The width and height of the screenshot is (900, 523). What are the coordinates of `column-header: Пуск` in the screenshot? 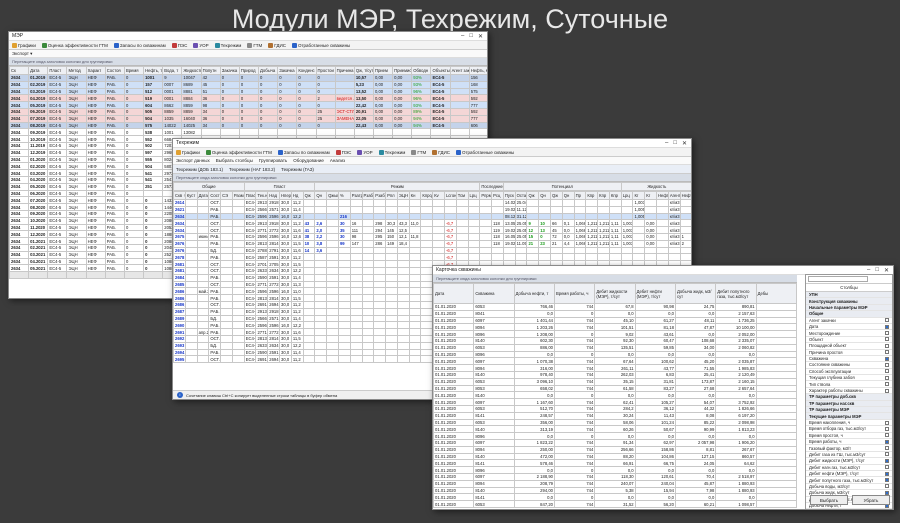 It's located at (509, 195).